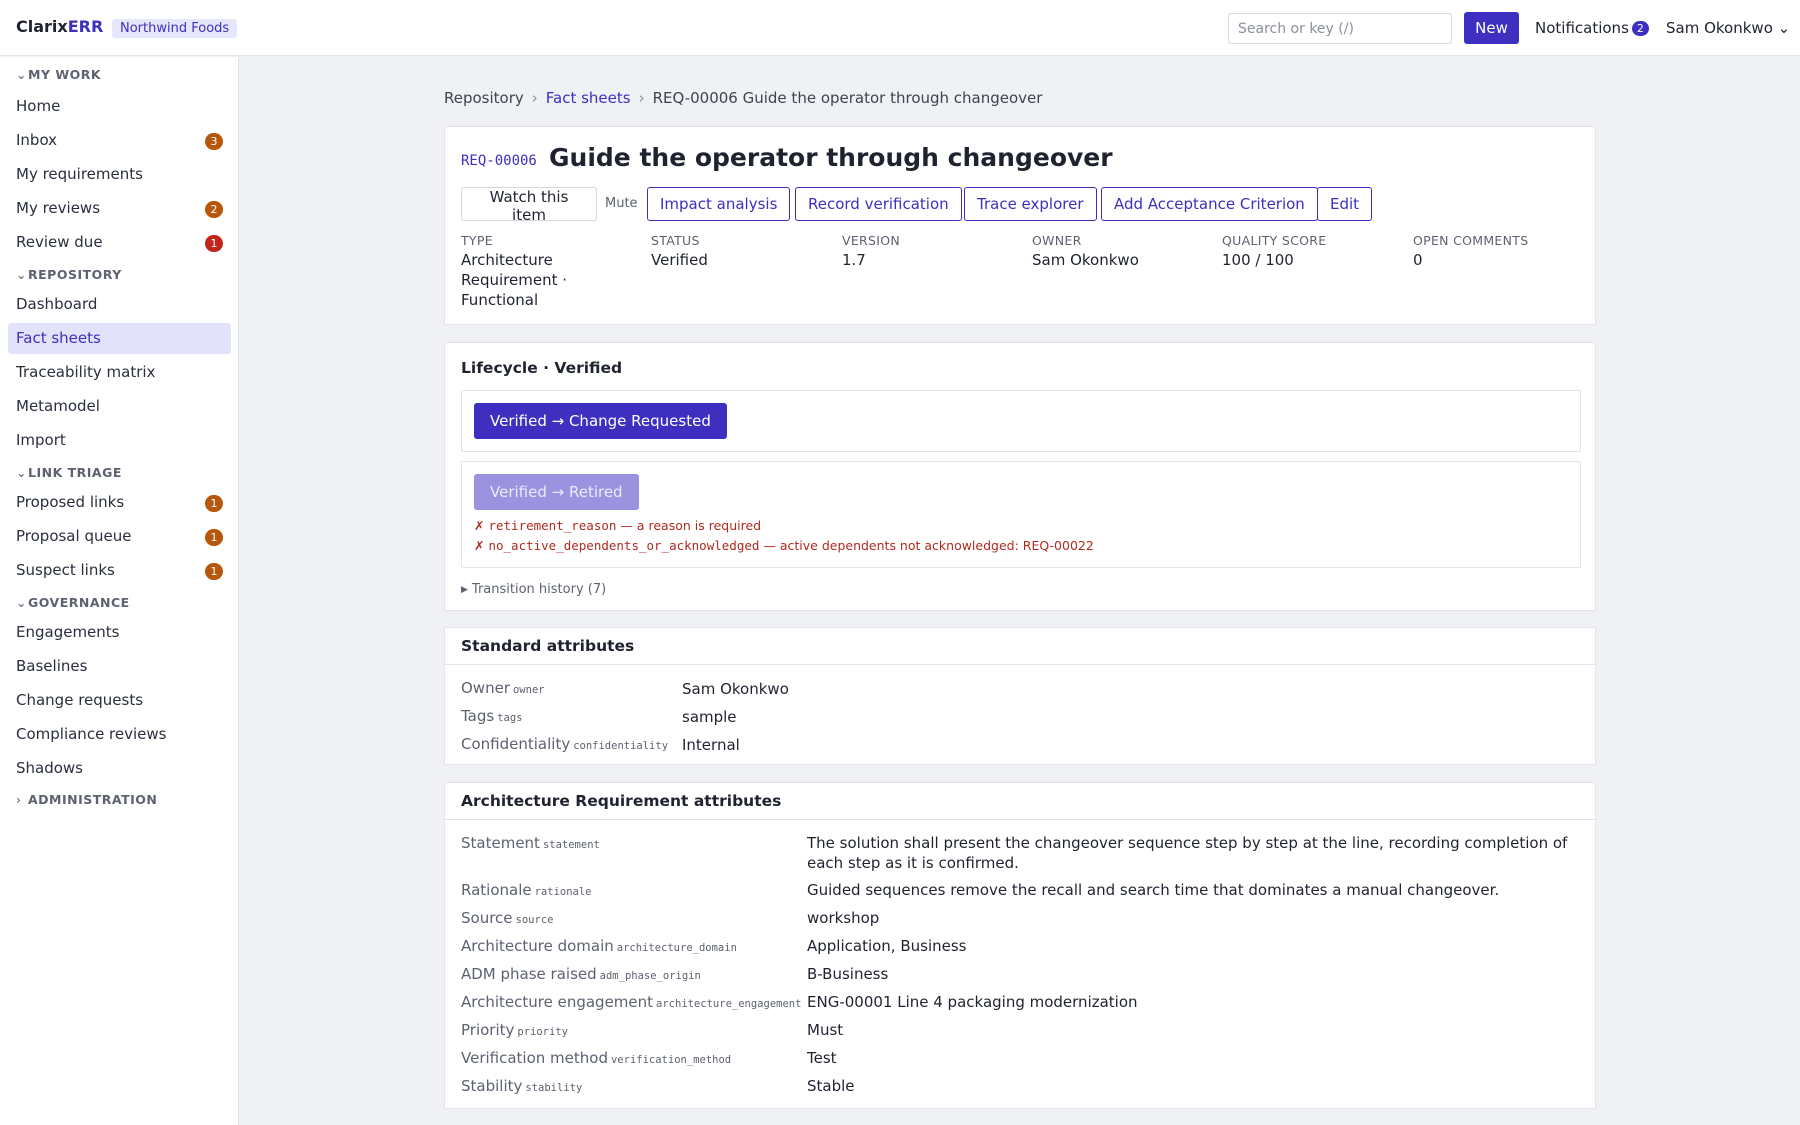  What do you see at coordinates (537, 946) in the screenshot?
I see `attr-label-text: Architecture domain` at bounding box center [537, 946].